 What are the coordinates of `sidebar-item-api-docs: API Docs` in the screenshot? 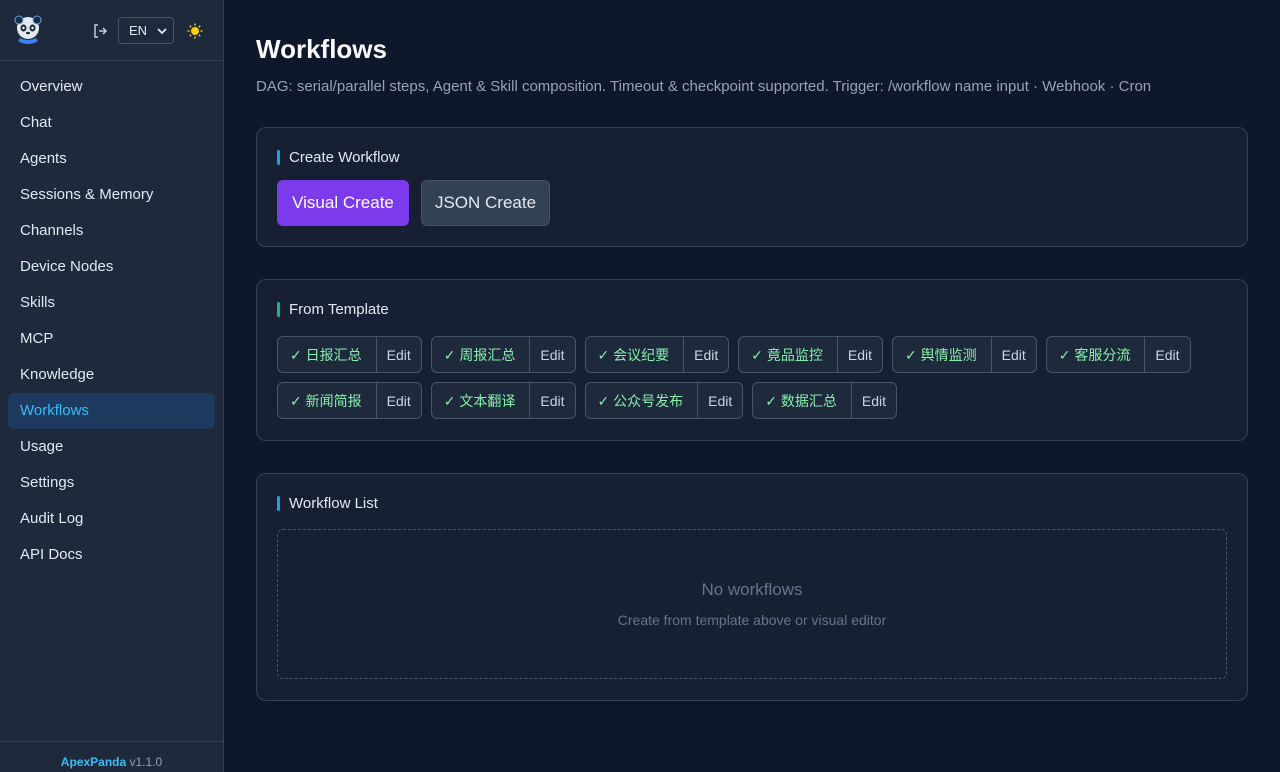 It's located at (111, 555).